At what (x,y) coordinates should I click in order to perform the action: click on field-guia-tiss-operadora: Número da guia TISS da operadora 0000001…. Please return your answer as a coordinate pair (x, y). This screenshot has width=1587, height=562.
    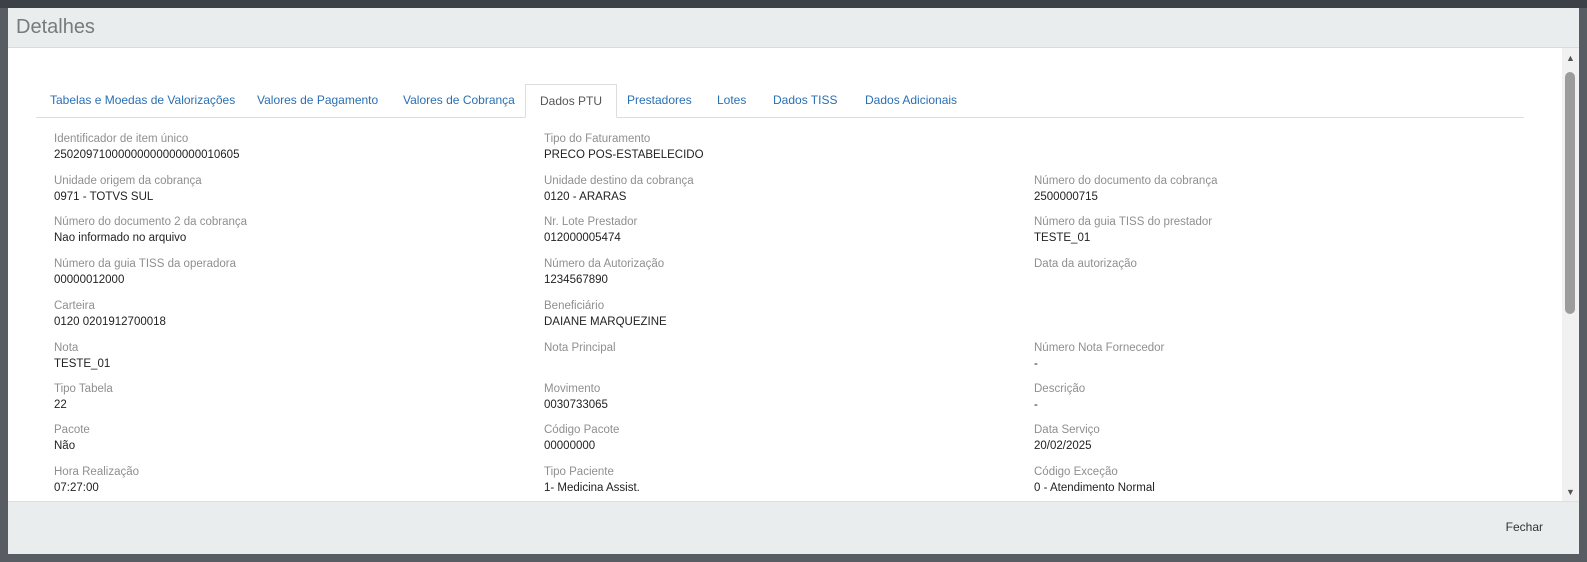
    Looking at the image, I should click on (145, 272).